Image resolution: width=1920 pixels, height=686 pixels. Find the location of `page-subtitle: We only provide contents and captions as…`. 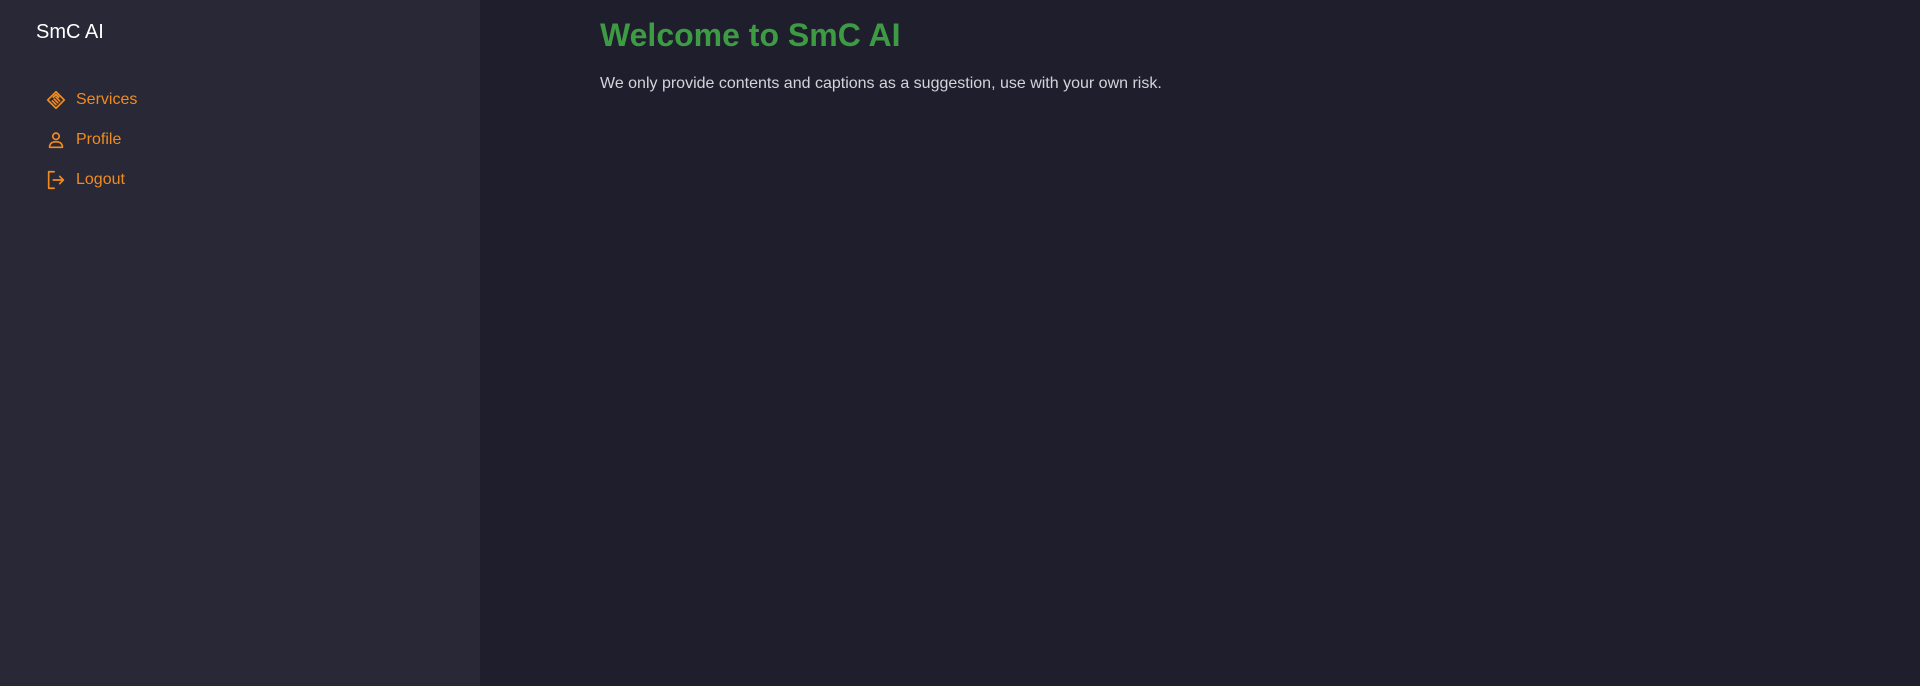

page-subtitle: We only provide contents and captions as… is located at coordinates (881, 83).